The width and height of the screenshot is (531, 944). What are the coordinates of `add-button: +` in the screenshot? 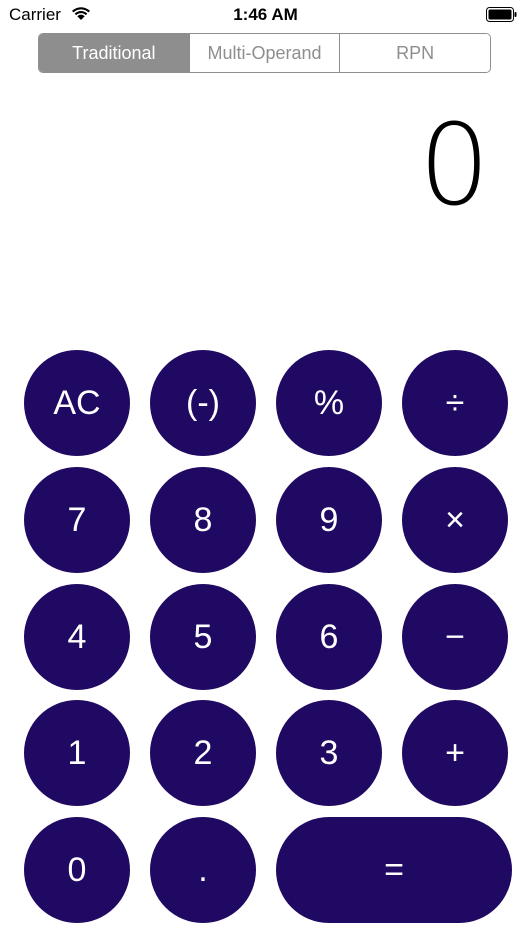 It's located at (455, 753).